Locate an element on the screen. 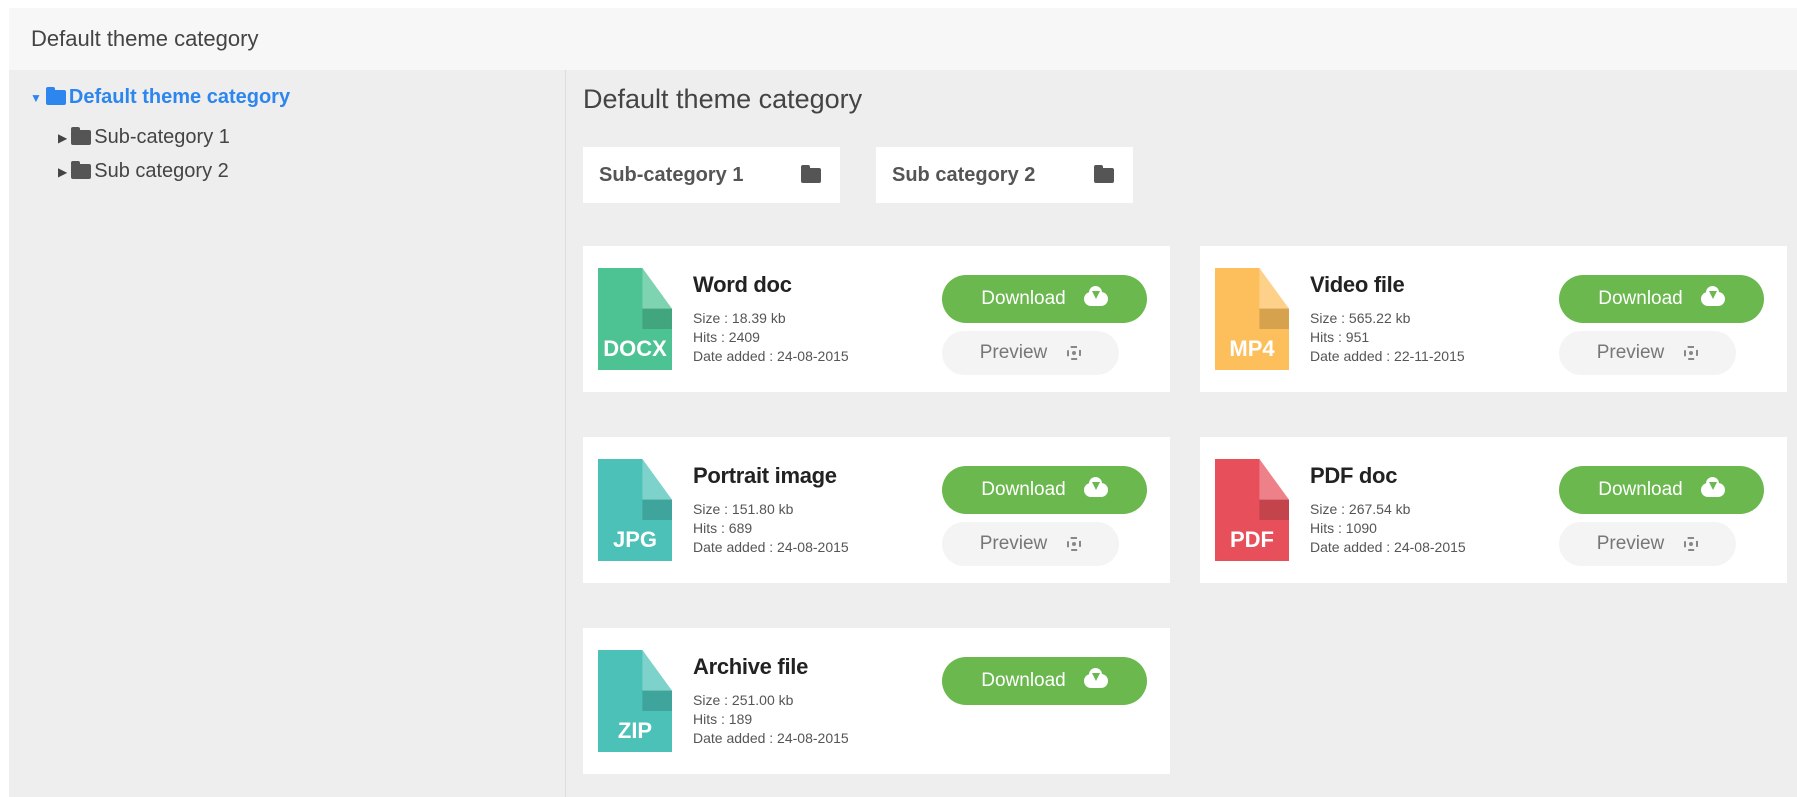 The height and width of the screenshot is (797, 1797). subcategory-tile-1: Sub-category 1 is located at coordinates (711, 175).